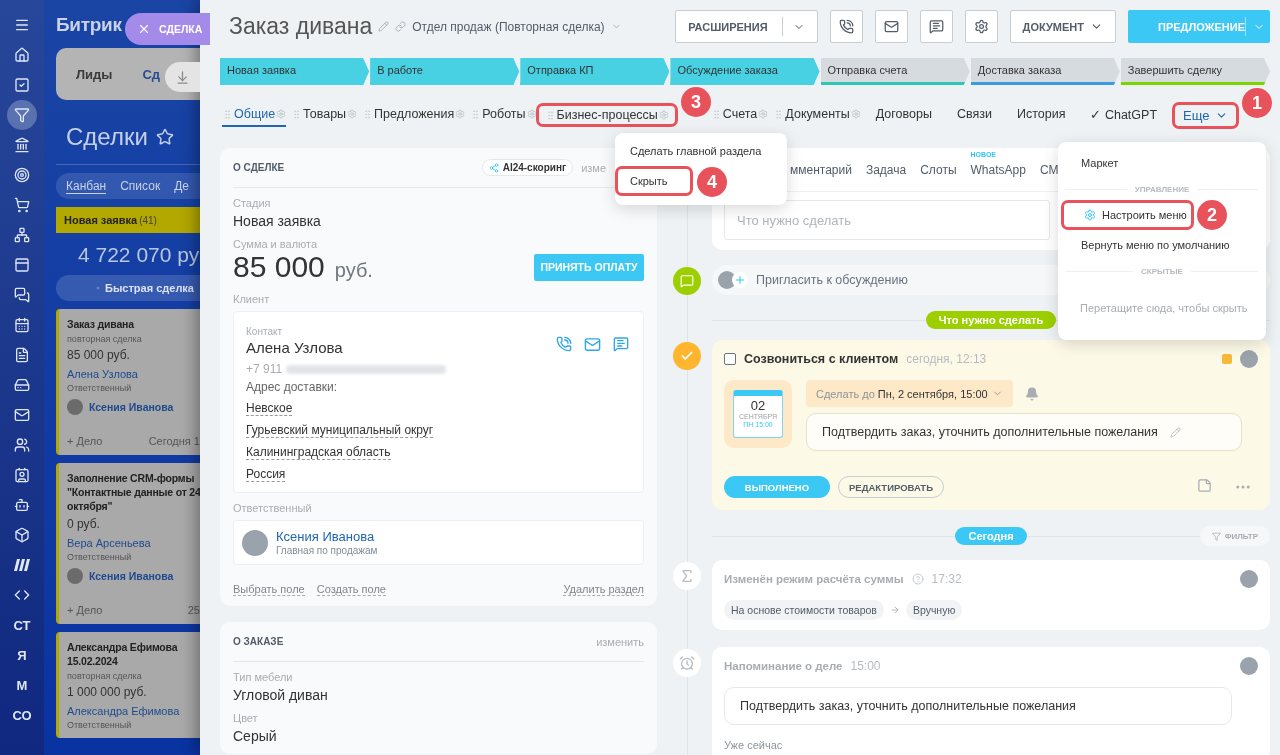 The image size is (1280, 755). I want to click on section-tab: Счета, so click(739, 115).